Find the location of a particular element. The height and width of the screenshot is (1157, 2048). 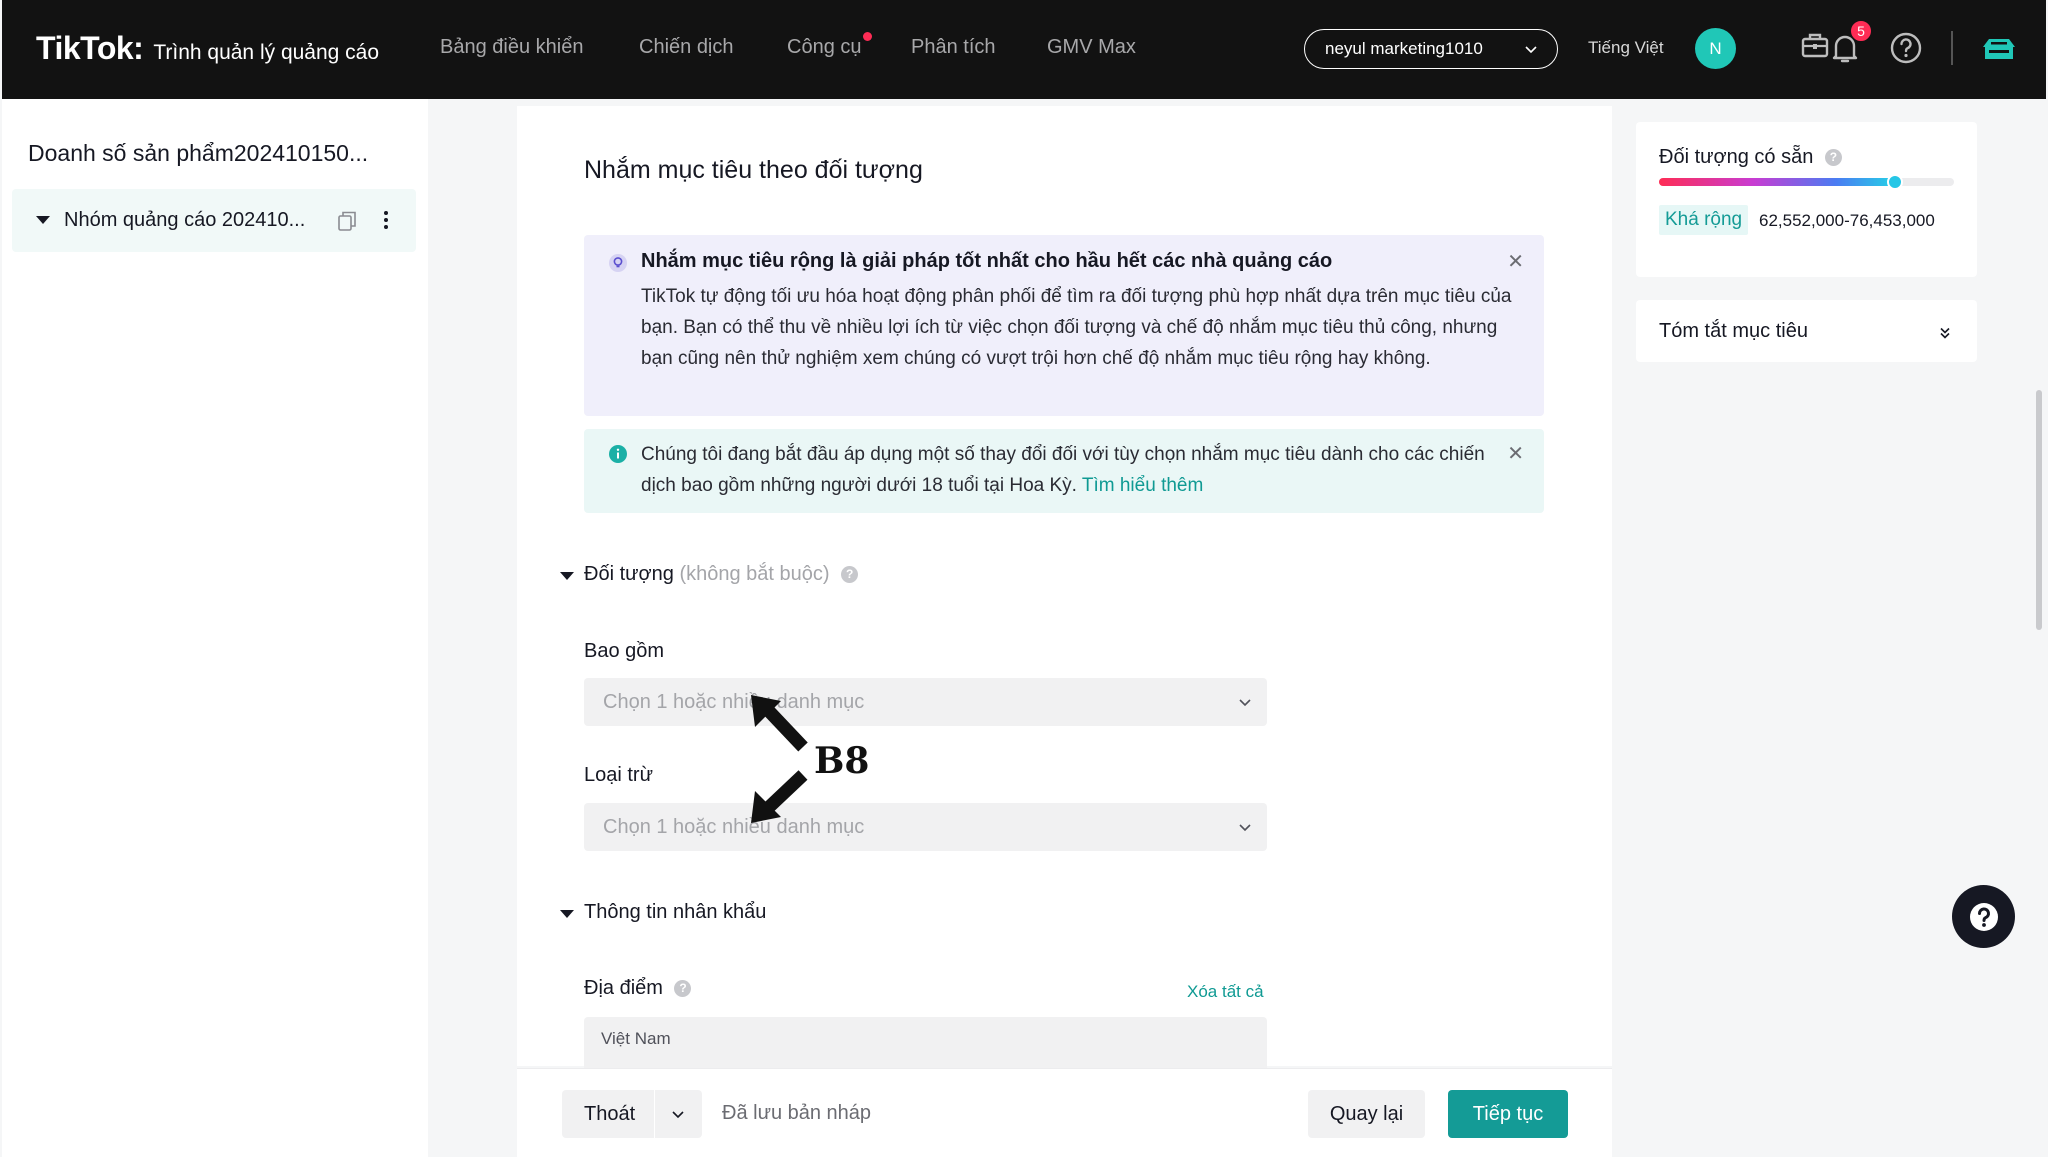

nav-dashboard: Bảng điều khiển is located at coordinates (511, 47).